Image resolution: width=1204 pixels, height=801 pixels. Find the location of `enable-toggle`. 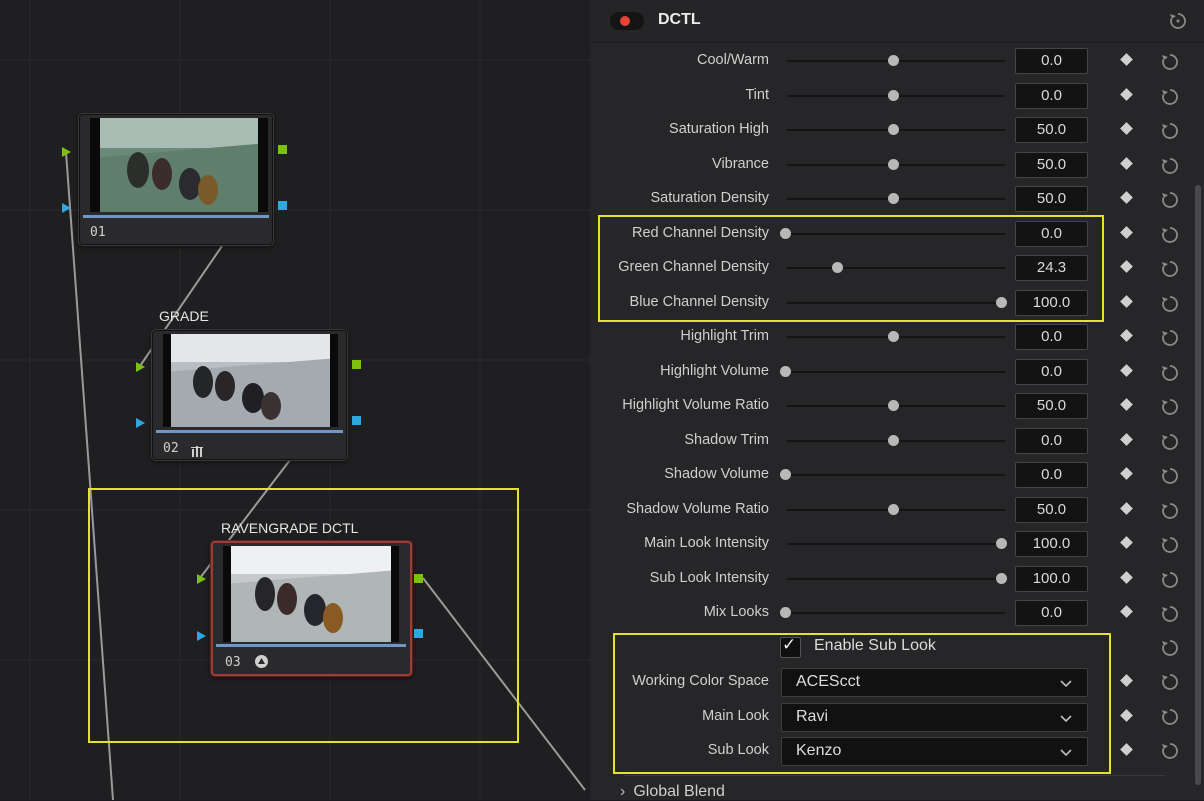

enable-toggle is located at coordinates (627, 21).